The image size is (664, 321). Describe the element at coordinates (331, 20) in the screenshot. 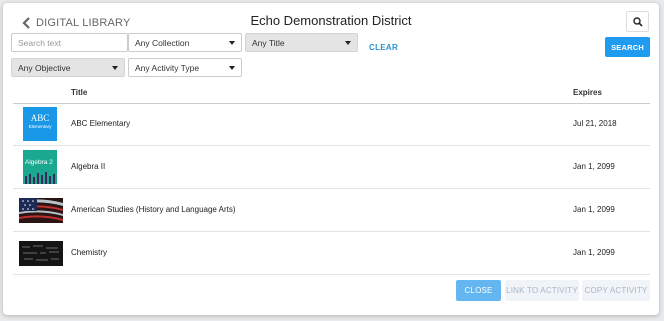

I see `page-title: Echo Demonstration District` at that location.